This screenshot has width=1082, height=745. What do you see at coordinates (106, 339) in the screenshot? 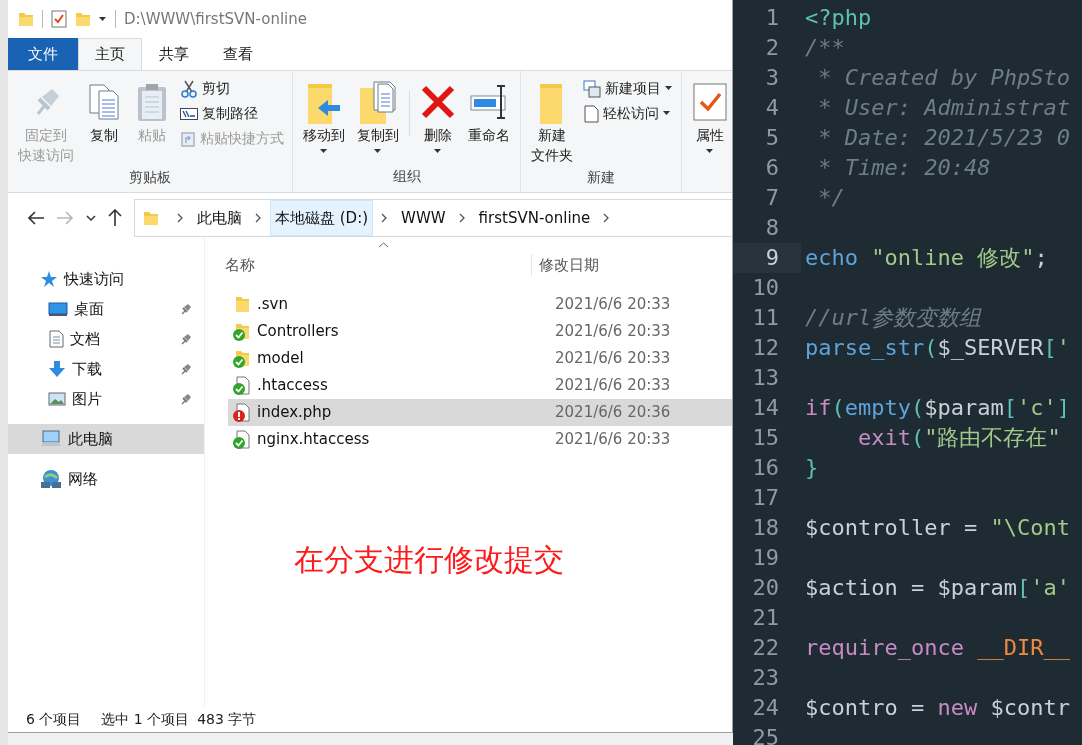
I see `sidebar-item: 文档` at bounding box center [106, 339].